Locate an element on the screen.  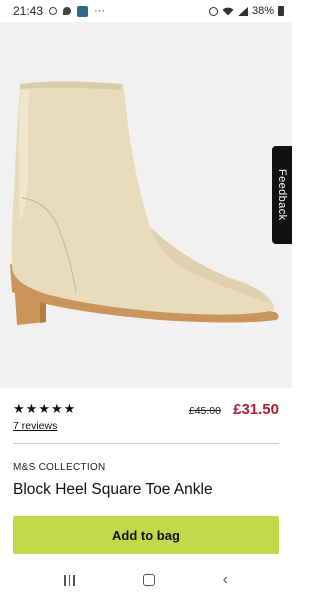
status-bar: 21:43 ··· 38% is located at coordinates (146, 11).